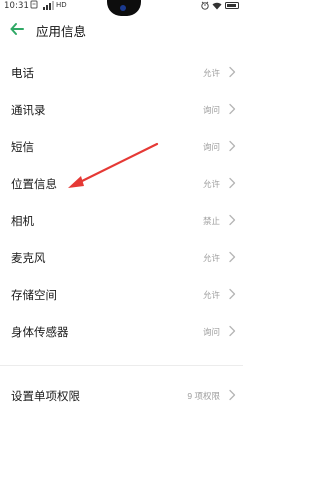 Image resolution: width=320 pixels, height=500 pixels. Describe the element at coordinates (121, 145) in the screenshot. I see `permission-row-sms: 短信 询问` at that location.